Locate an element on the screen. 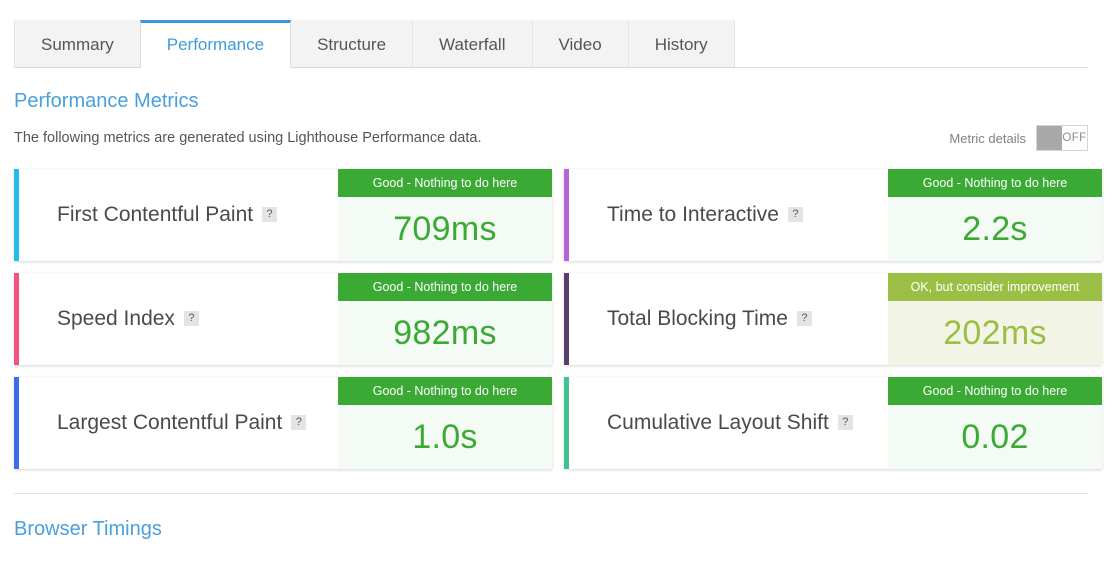 The width and height of the screenshot is (1120, 583). tab-video: Video is located at coordinates (580, 43).